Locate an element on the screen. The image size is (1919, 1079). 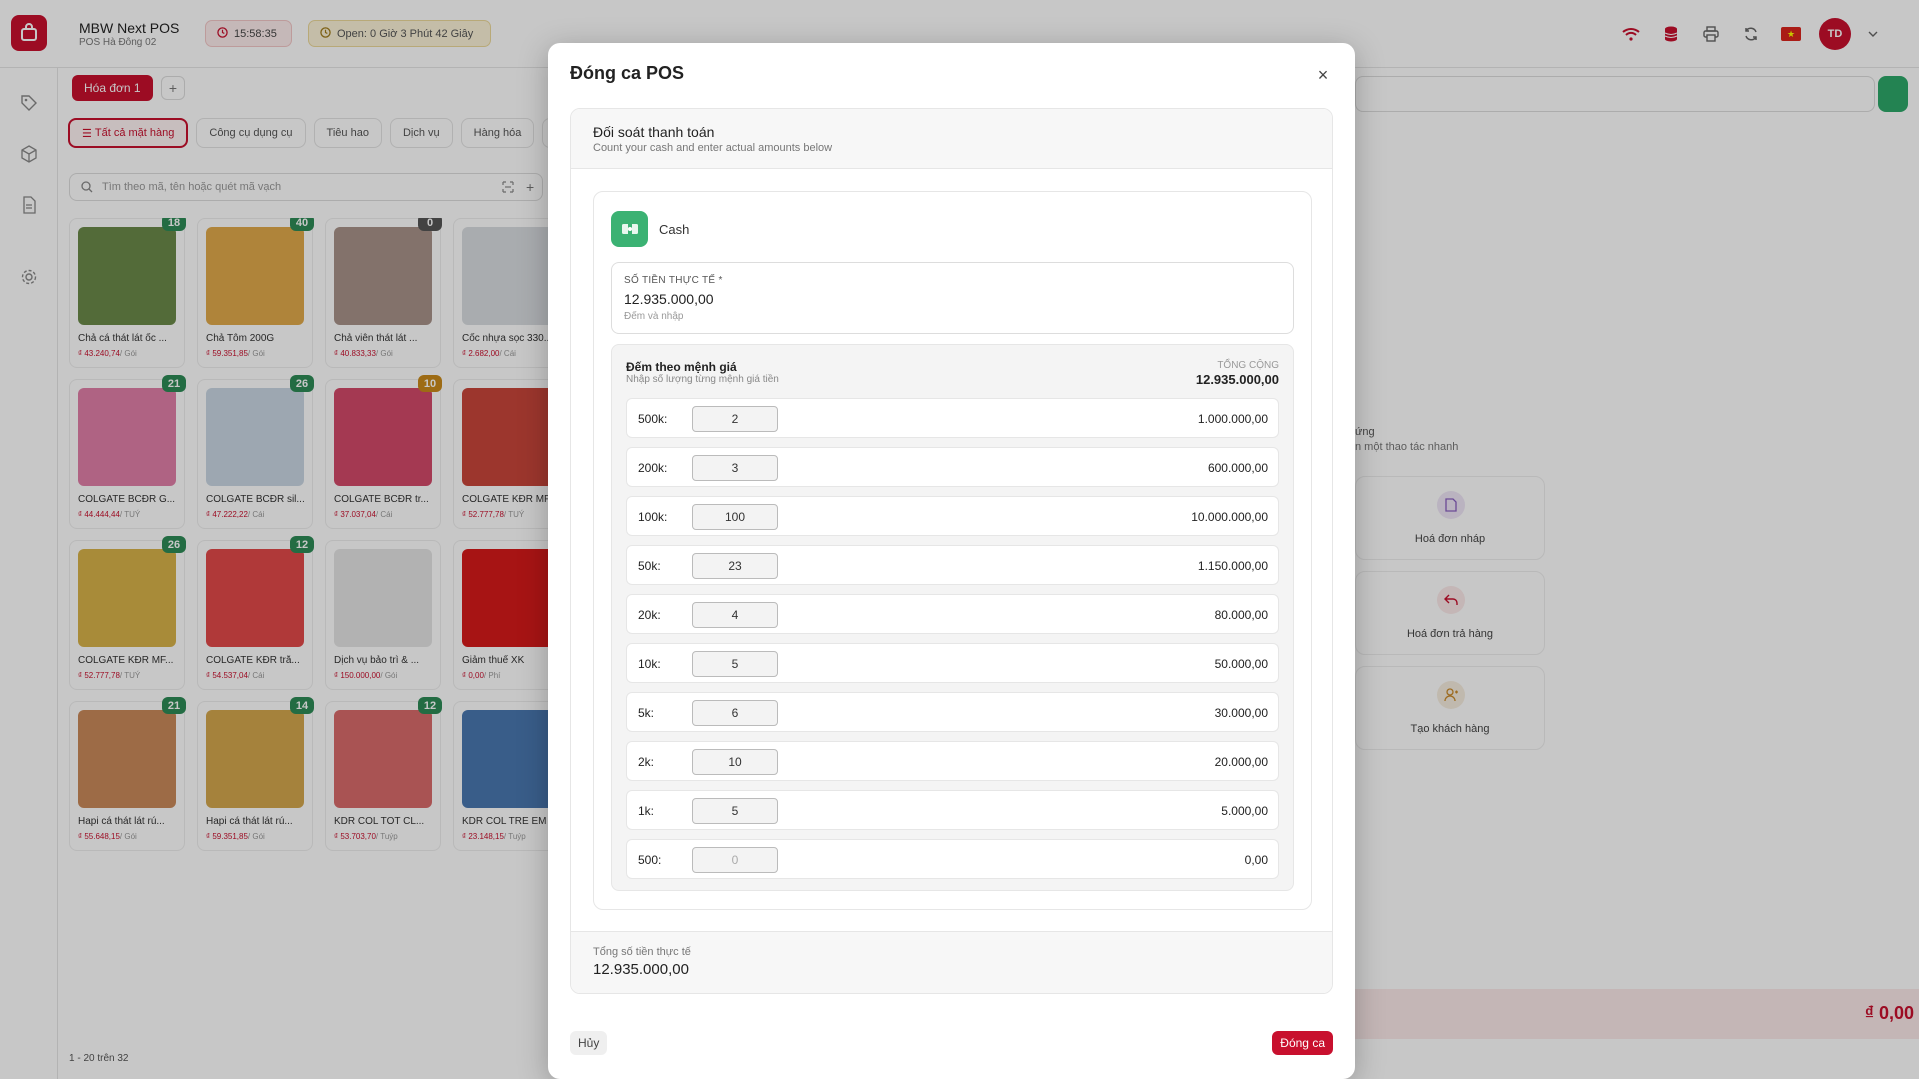
denomination-row: 5k: 6 30.000,00 is located at coordinates (952, 712).